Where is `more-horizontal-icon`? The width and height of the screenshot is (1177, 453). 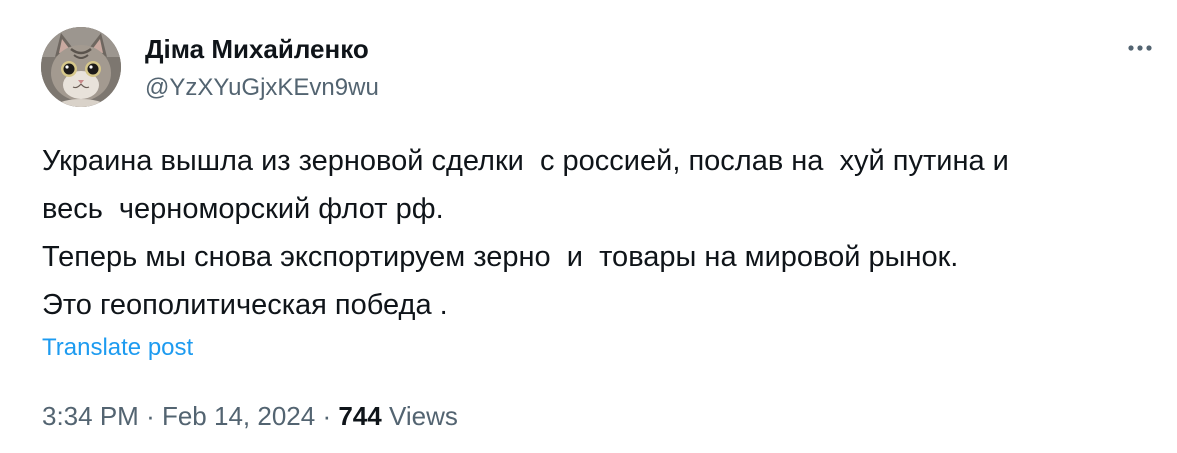
more-horizontal-icon is located at coordinates (1140, 48).